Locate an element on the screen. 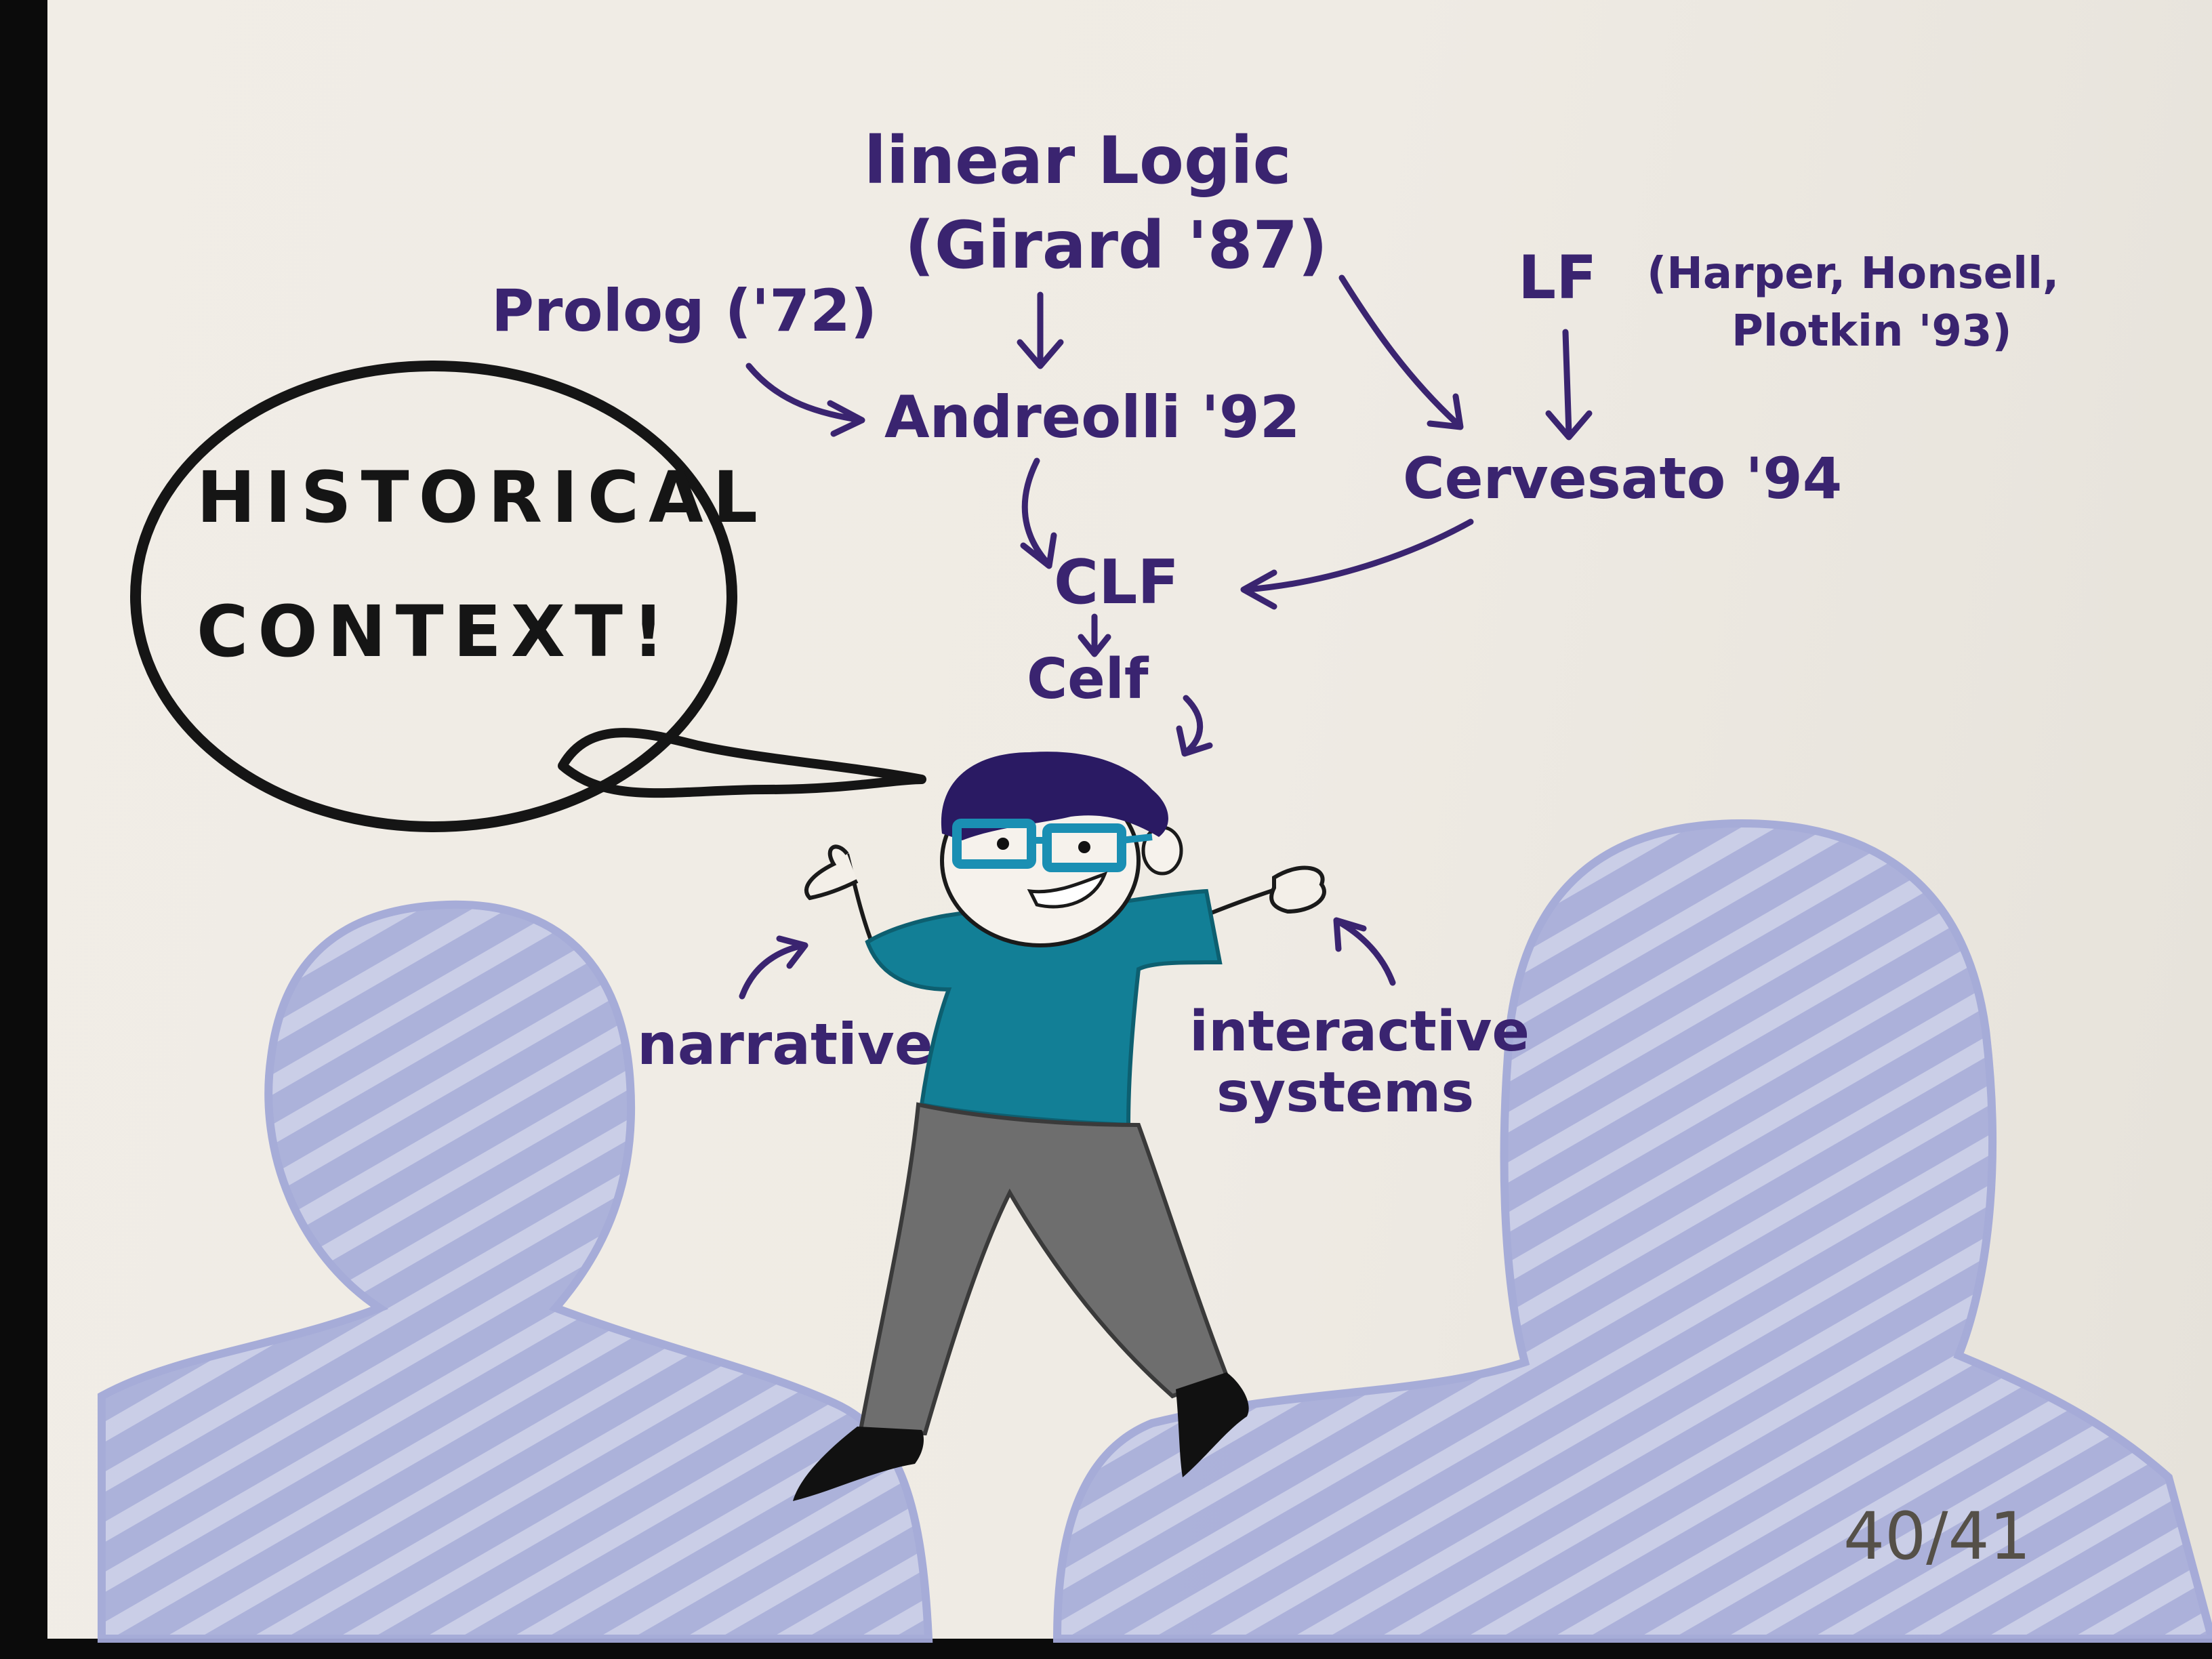  node-andreolli: Andreolli '92 is located at coordinates (1092, 417).